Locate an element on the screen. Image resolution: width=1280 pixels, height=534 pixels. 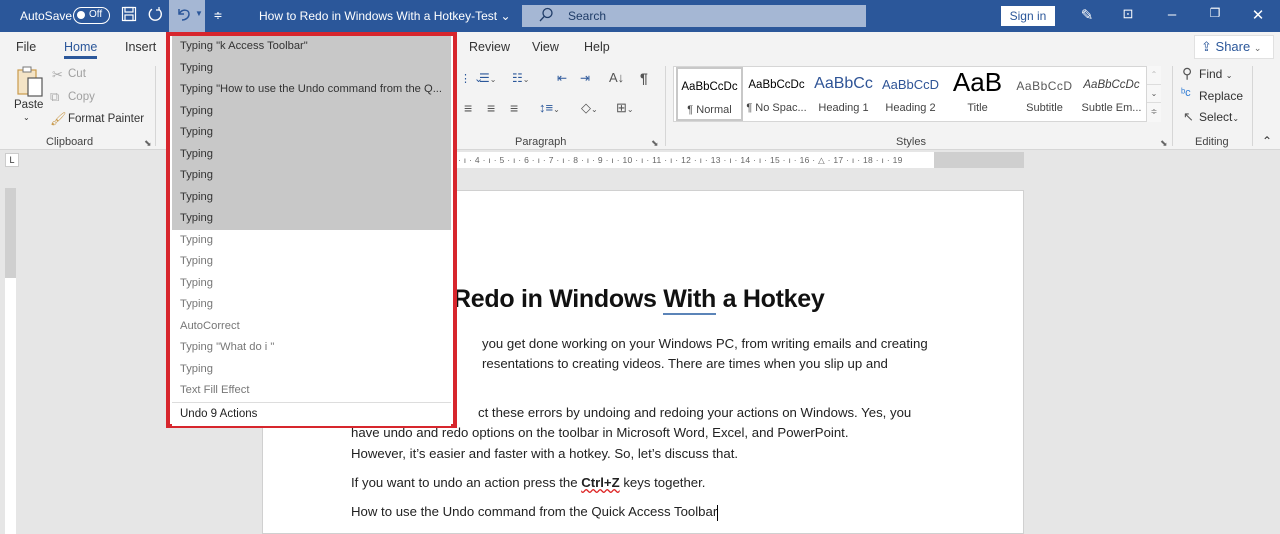
borders-icon: ⊞⌄ is located at coordinates (625, 108).